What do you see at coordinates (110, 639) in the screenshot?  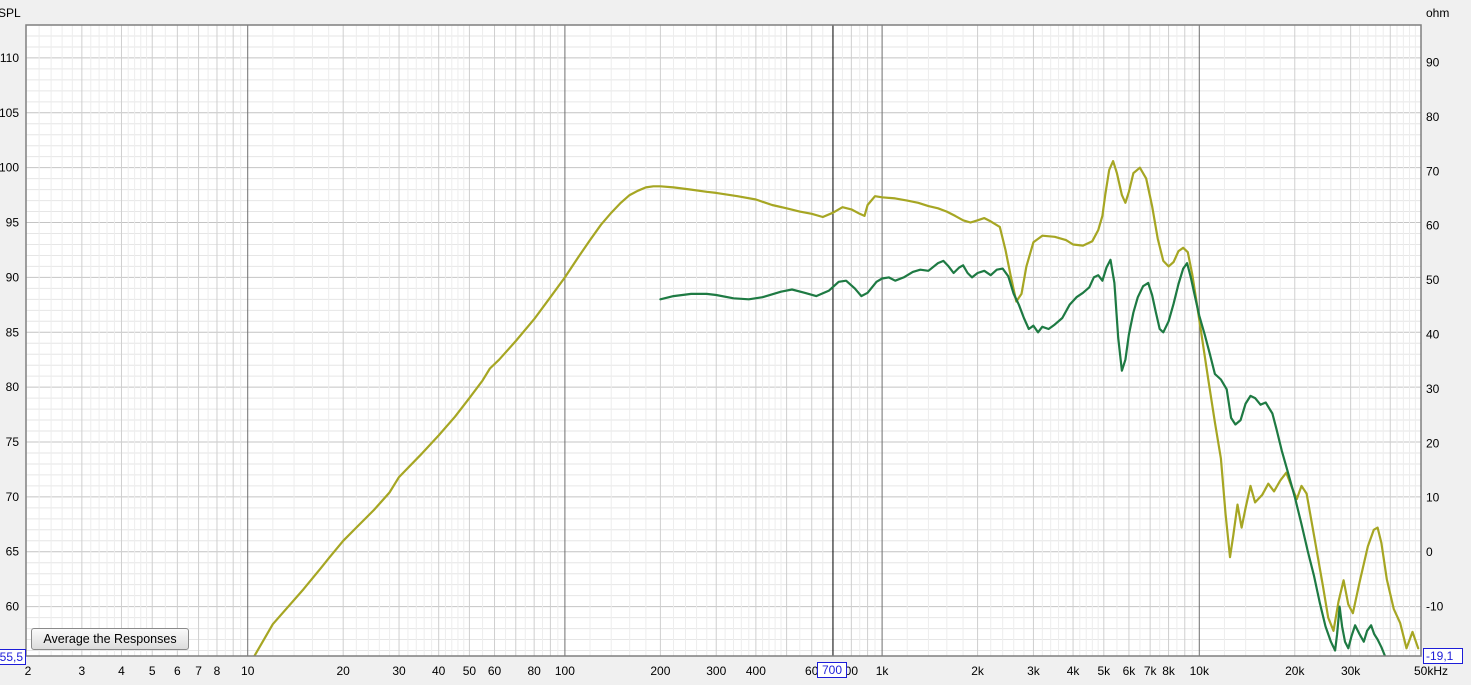 I see `average-responses-button: Average the Responses` at bounding box center [110, 639].